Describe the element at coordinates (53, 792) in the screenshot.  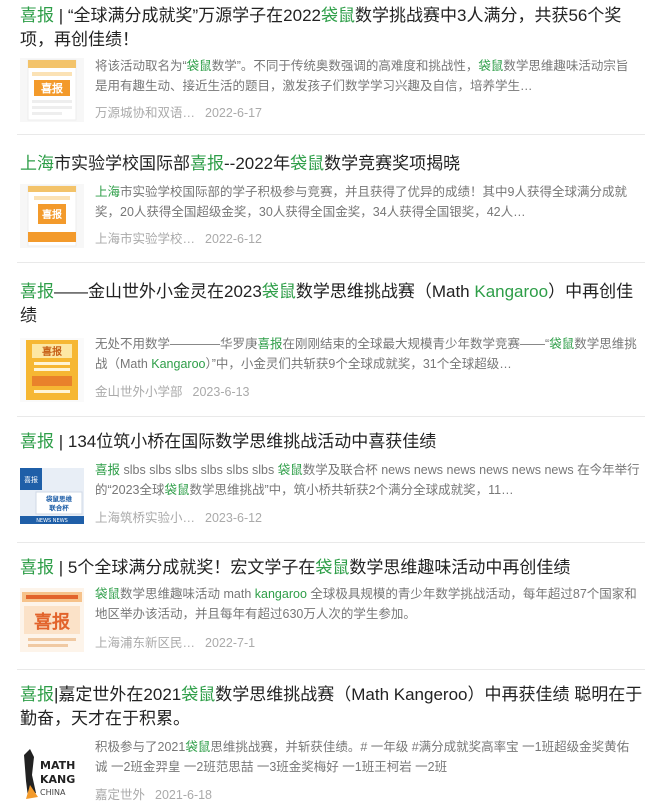
I see `svg-text: CHINA` at that location.